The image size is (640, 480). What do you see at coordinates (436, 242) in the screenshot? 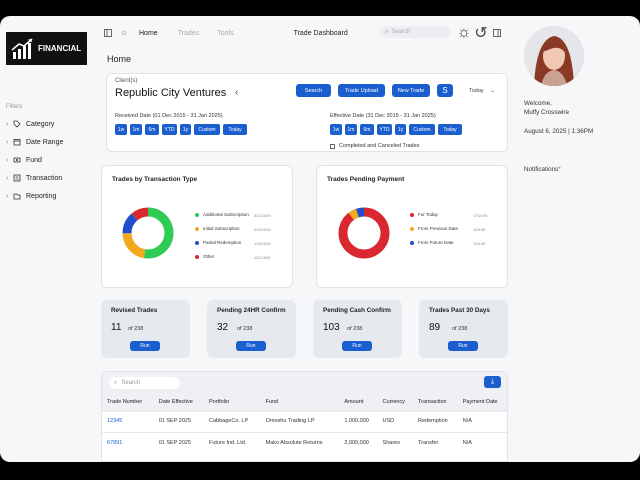
I see `legend-label: From Future Date` at bounding box center [436, 242].